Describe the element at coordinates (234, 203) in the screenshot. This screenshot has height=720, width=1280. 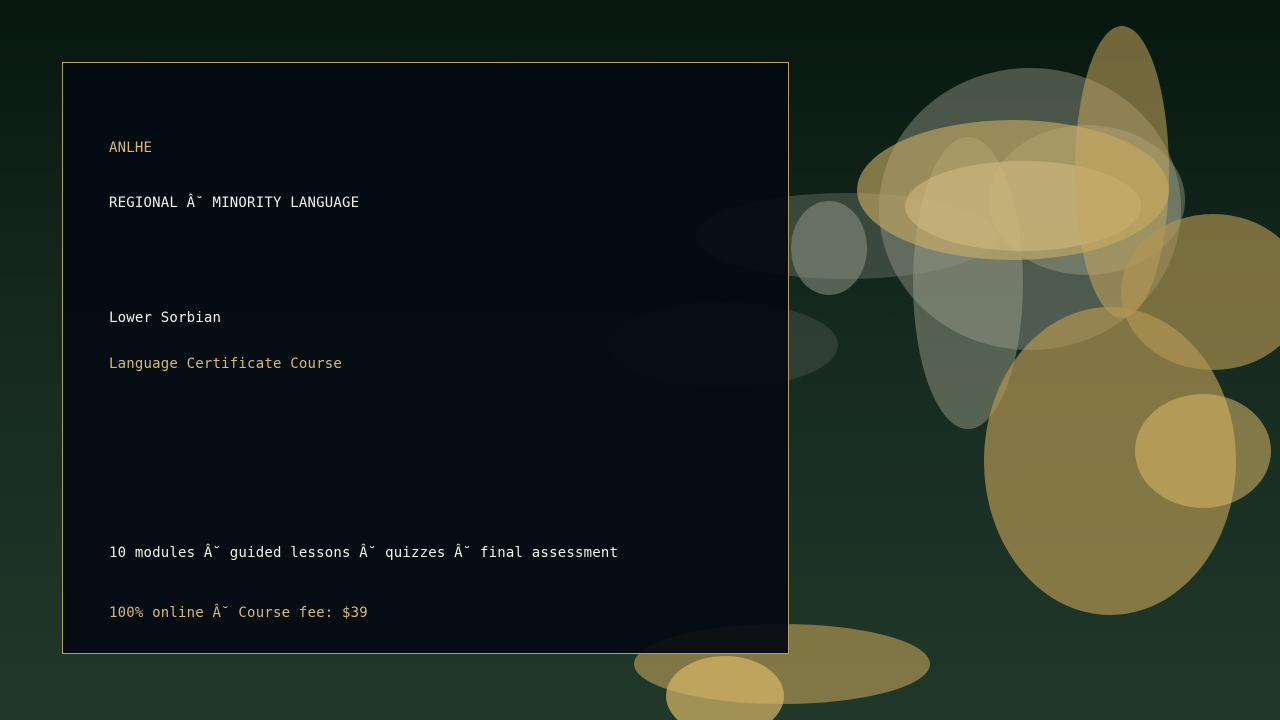
I see `category-label: REGIONAL Â˘ MINORITY LANGUAGE` at that location.